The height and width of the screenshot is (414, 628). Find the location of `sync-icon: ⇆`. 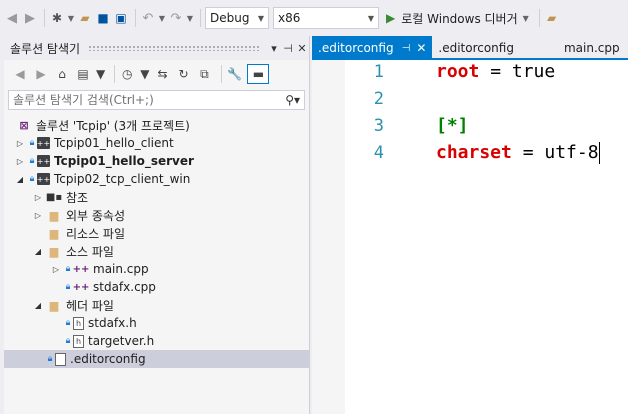

sync-icon: ⇆ is located at coordinates (162, 74).